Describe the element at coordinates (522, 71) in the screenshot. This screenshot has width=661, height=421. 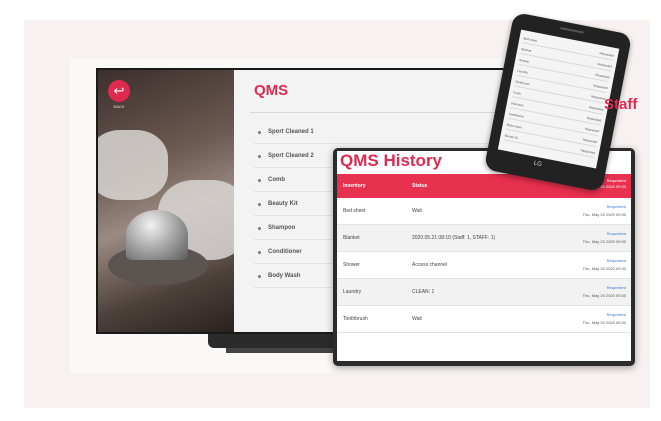
I see `phone-item-label: Laundry` at that location.